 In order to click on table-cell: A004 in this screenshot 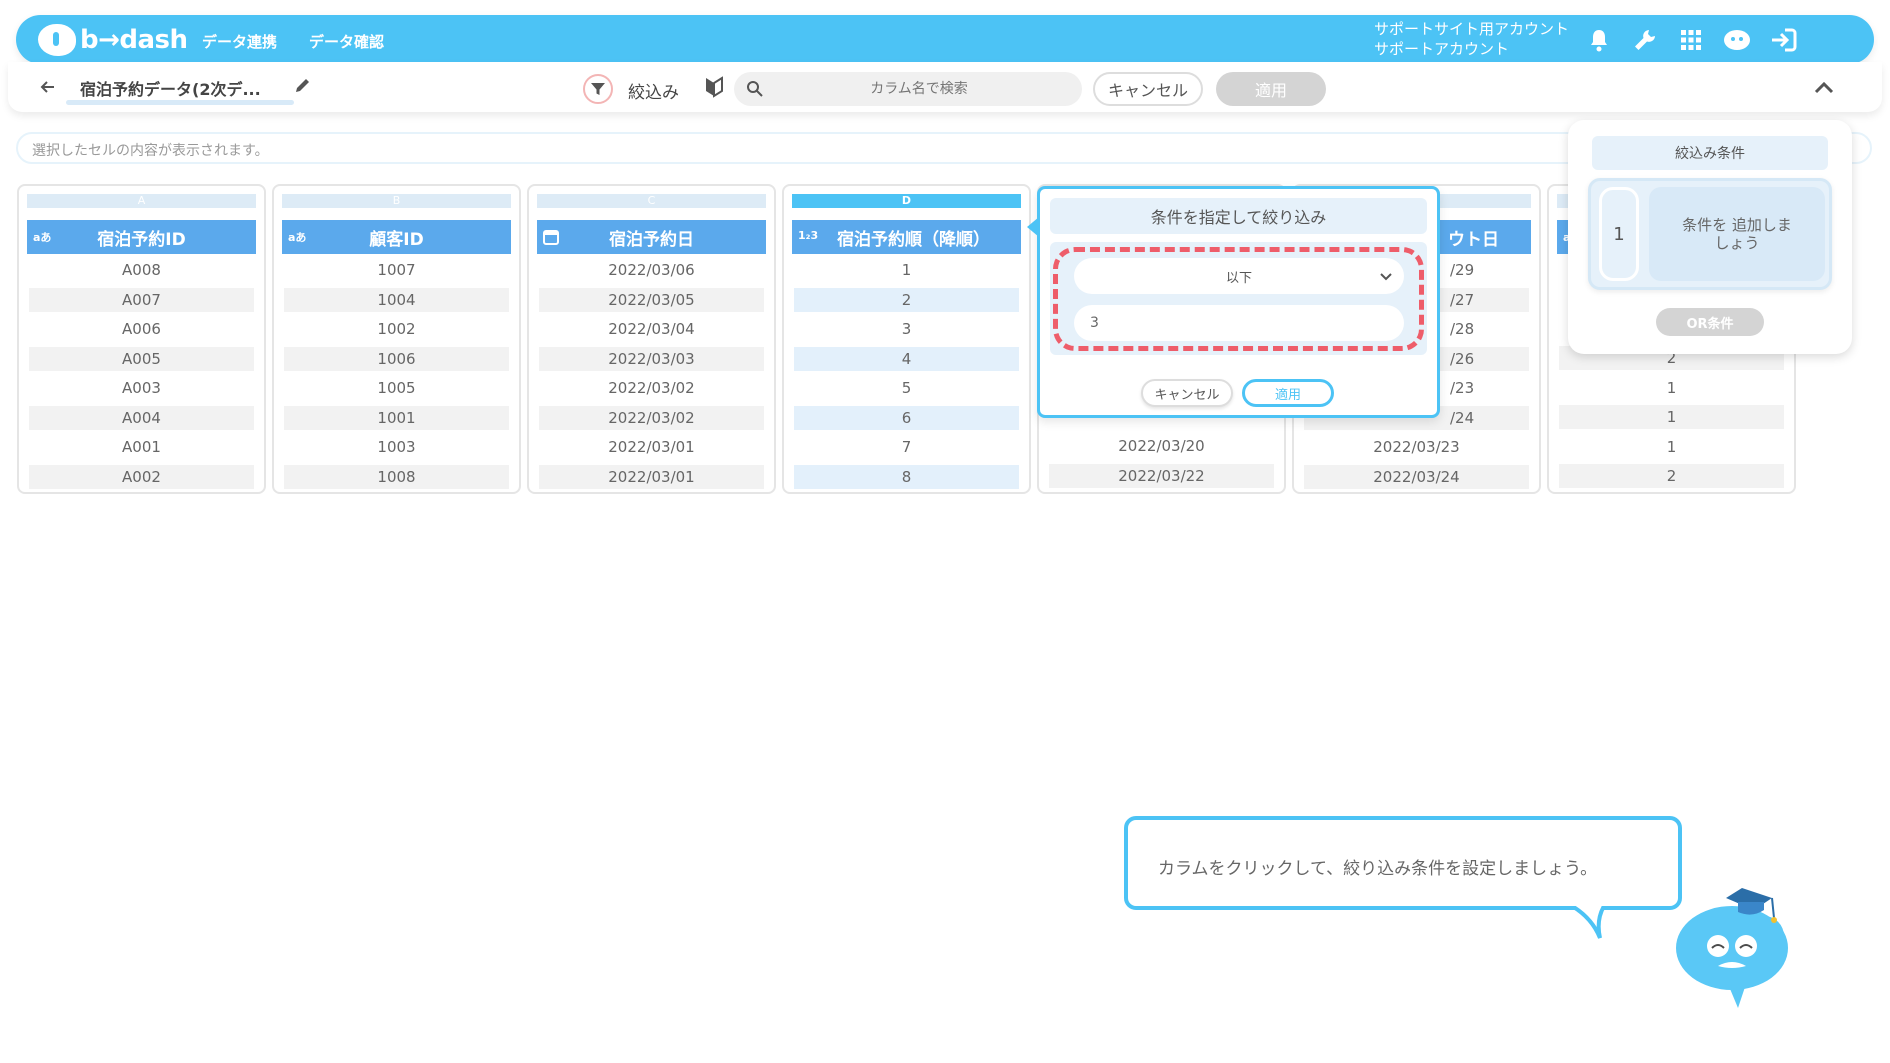, I will do `click(141, 417)`.